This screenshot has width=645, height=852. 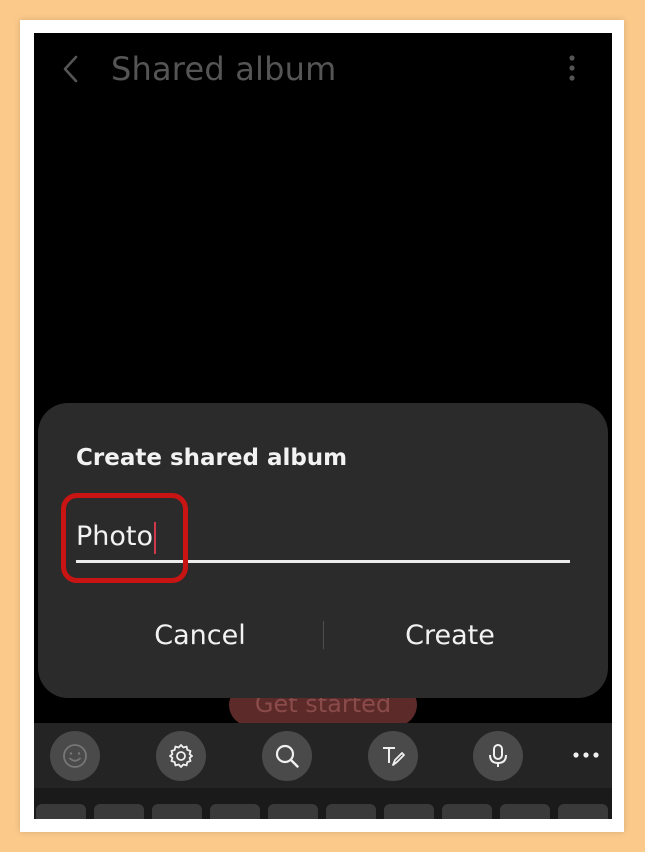 I want to click on dialog-title: Create shared album, so click(x=212, y=458).